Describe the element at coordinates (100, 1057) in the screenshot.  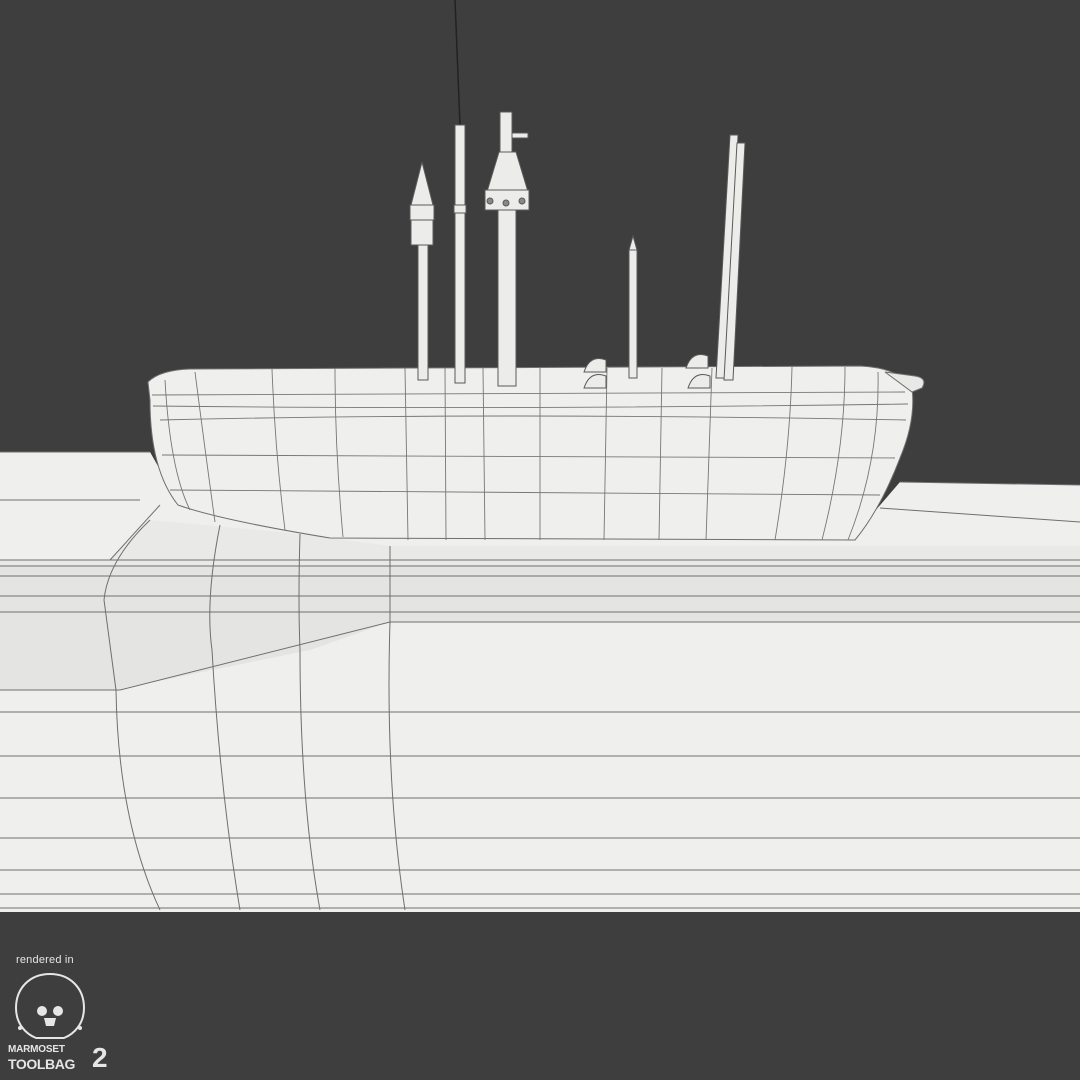
I see `brand-version: 2` at that location.